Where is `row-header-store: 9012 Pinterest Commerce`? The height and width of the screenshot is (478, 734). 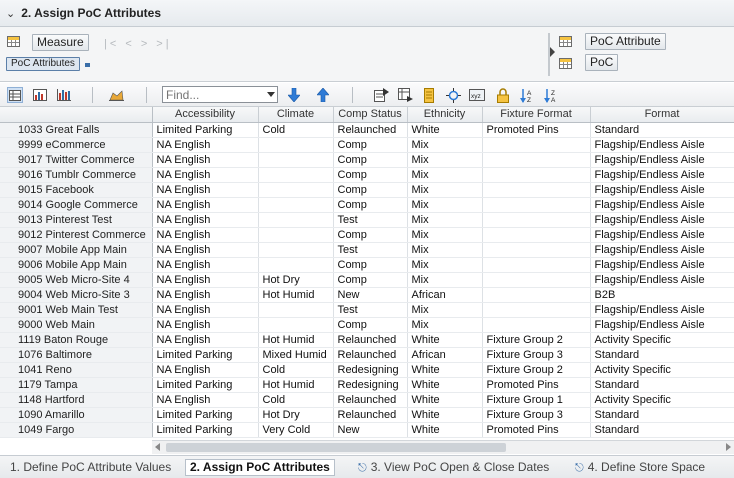 row-header-store: 9012 Pinterest Commerce is located at coordinates (76, 235).